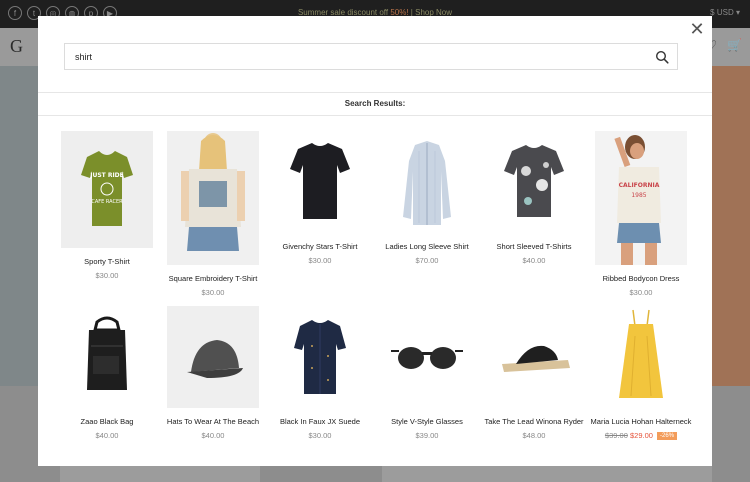 This screenshot has width=750, height=482. What do you see at coordinates (106, 175) in the screenshot?
I see `svg-text: JUST RIDE` at bounding box center [106, 175].